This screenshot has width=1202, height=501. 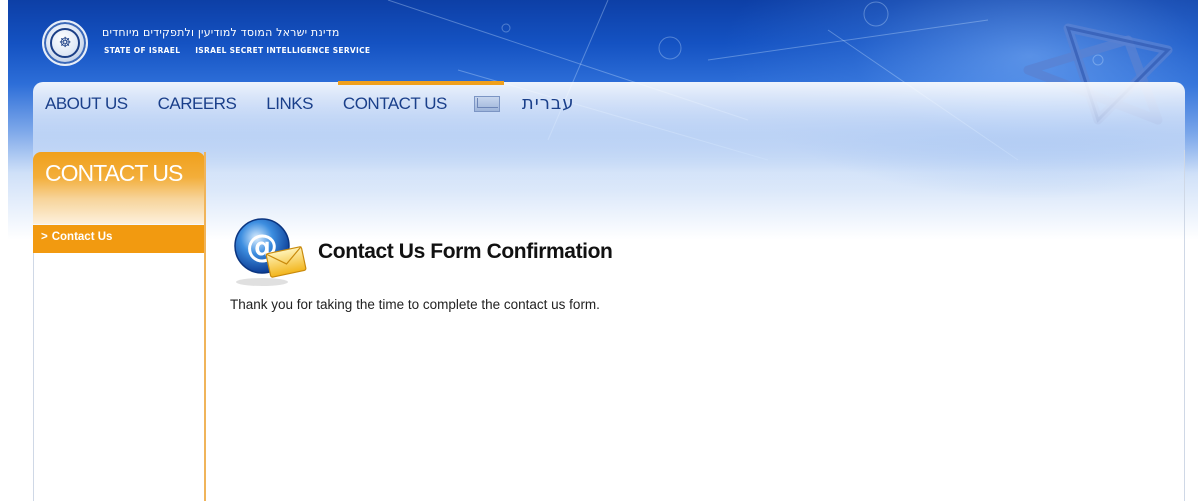 What do you see at coordinates (1184, 325) in the screenshot?
I see `right-border` at bounding box center [1184, 325].